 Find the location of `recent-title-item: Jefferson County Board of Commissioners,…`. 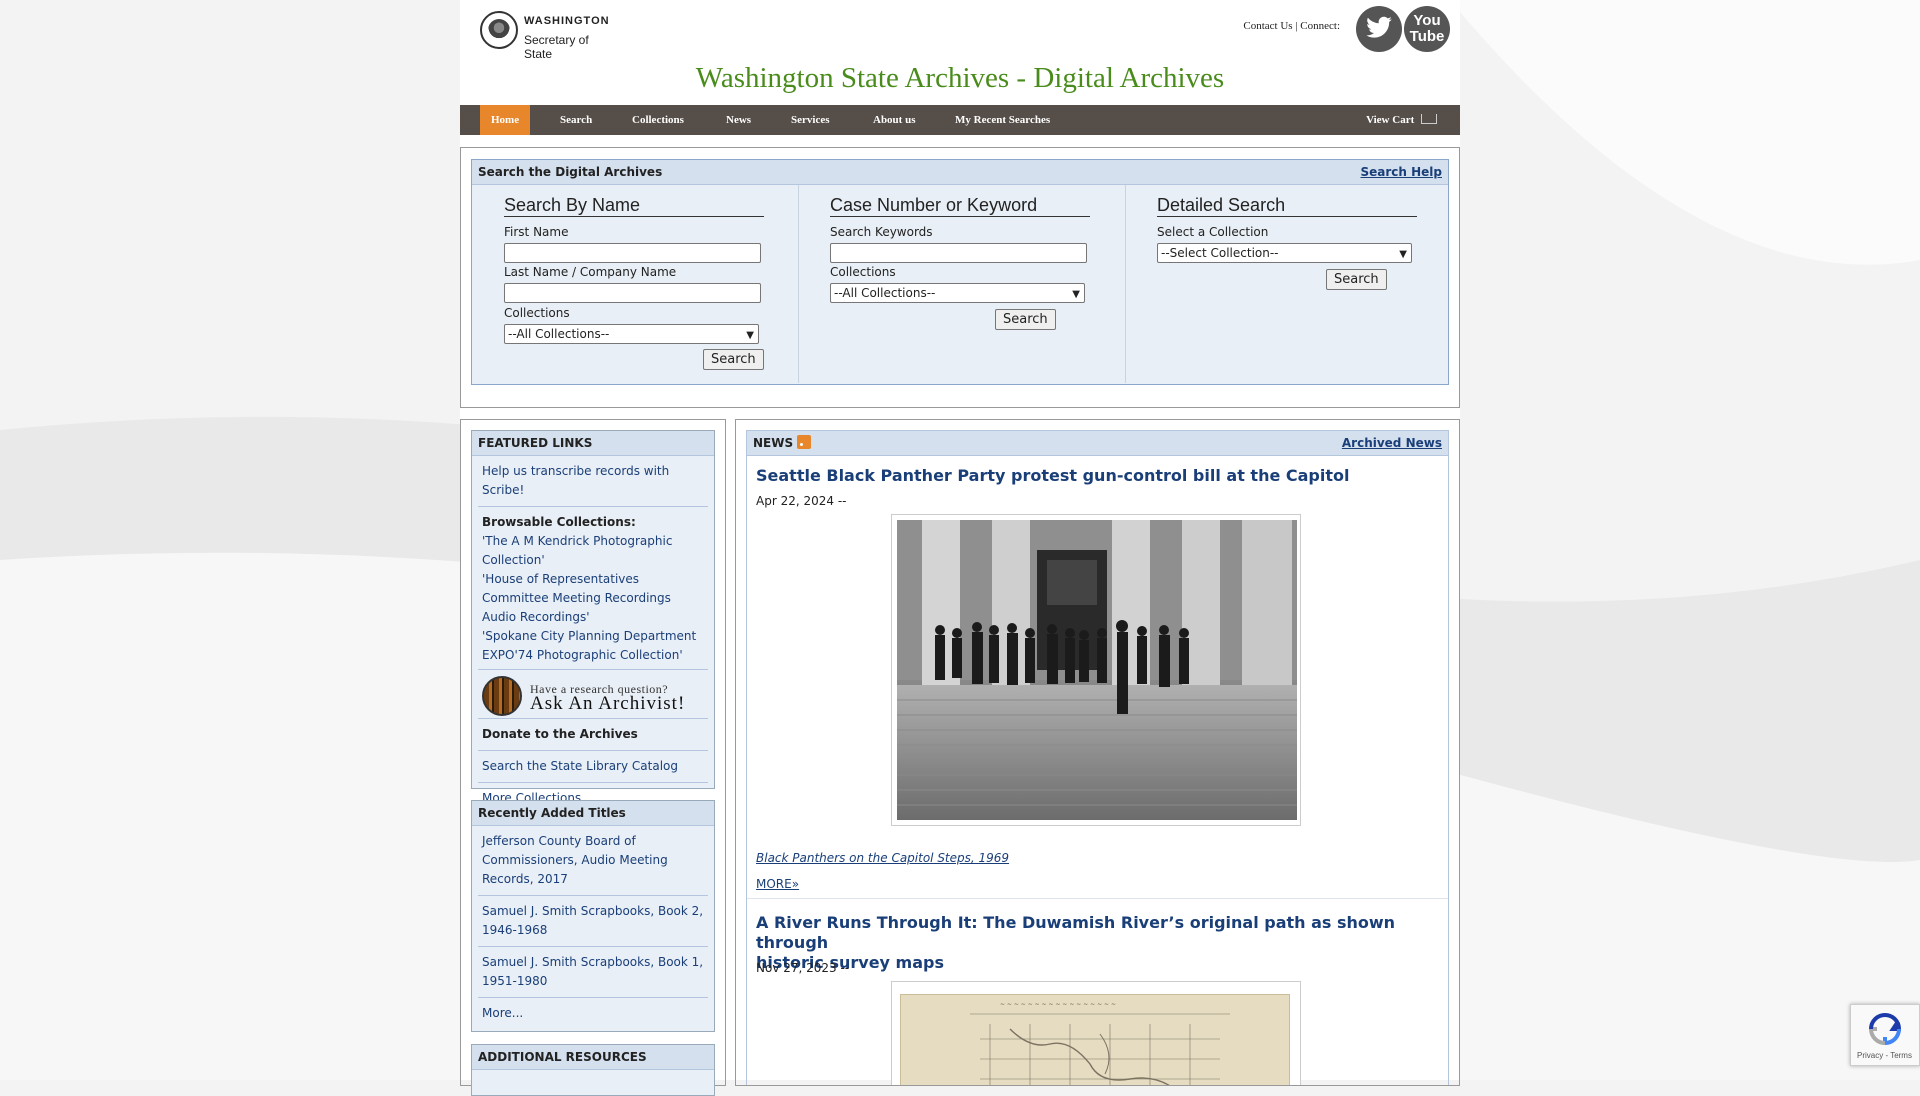

recent-title-item: Jefferson County Board of Commissioners,… is located at coordinates (593, 861).